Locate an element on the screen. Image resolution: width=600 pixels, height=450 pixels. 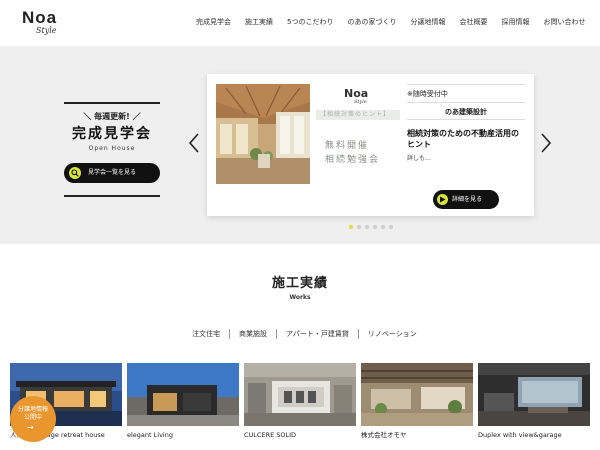
logo-main-text: Noa is located at coordinates (40, 17).